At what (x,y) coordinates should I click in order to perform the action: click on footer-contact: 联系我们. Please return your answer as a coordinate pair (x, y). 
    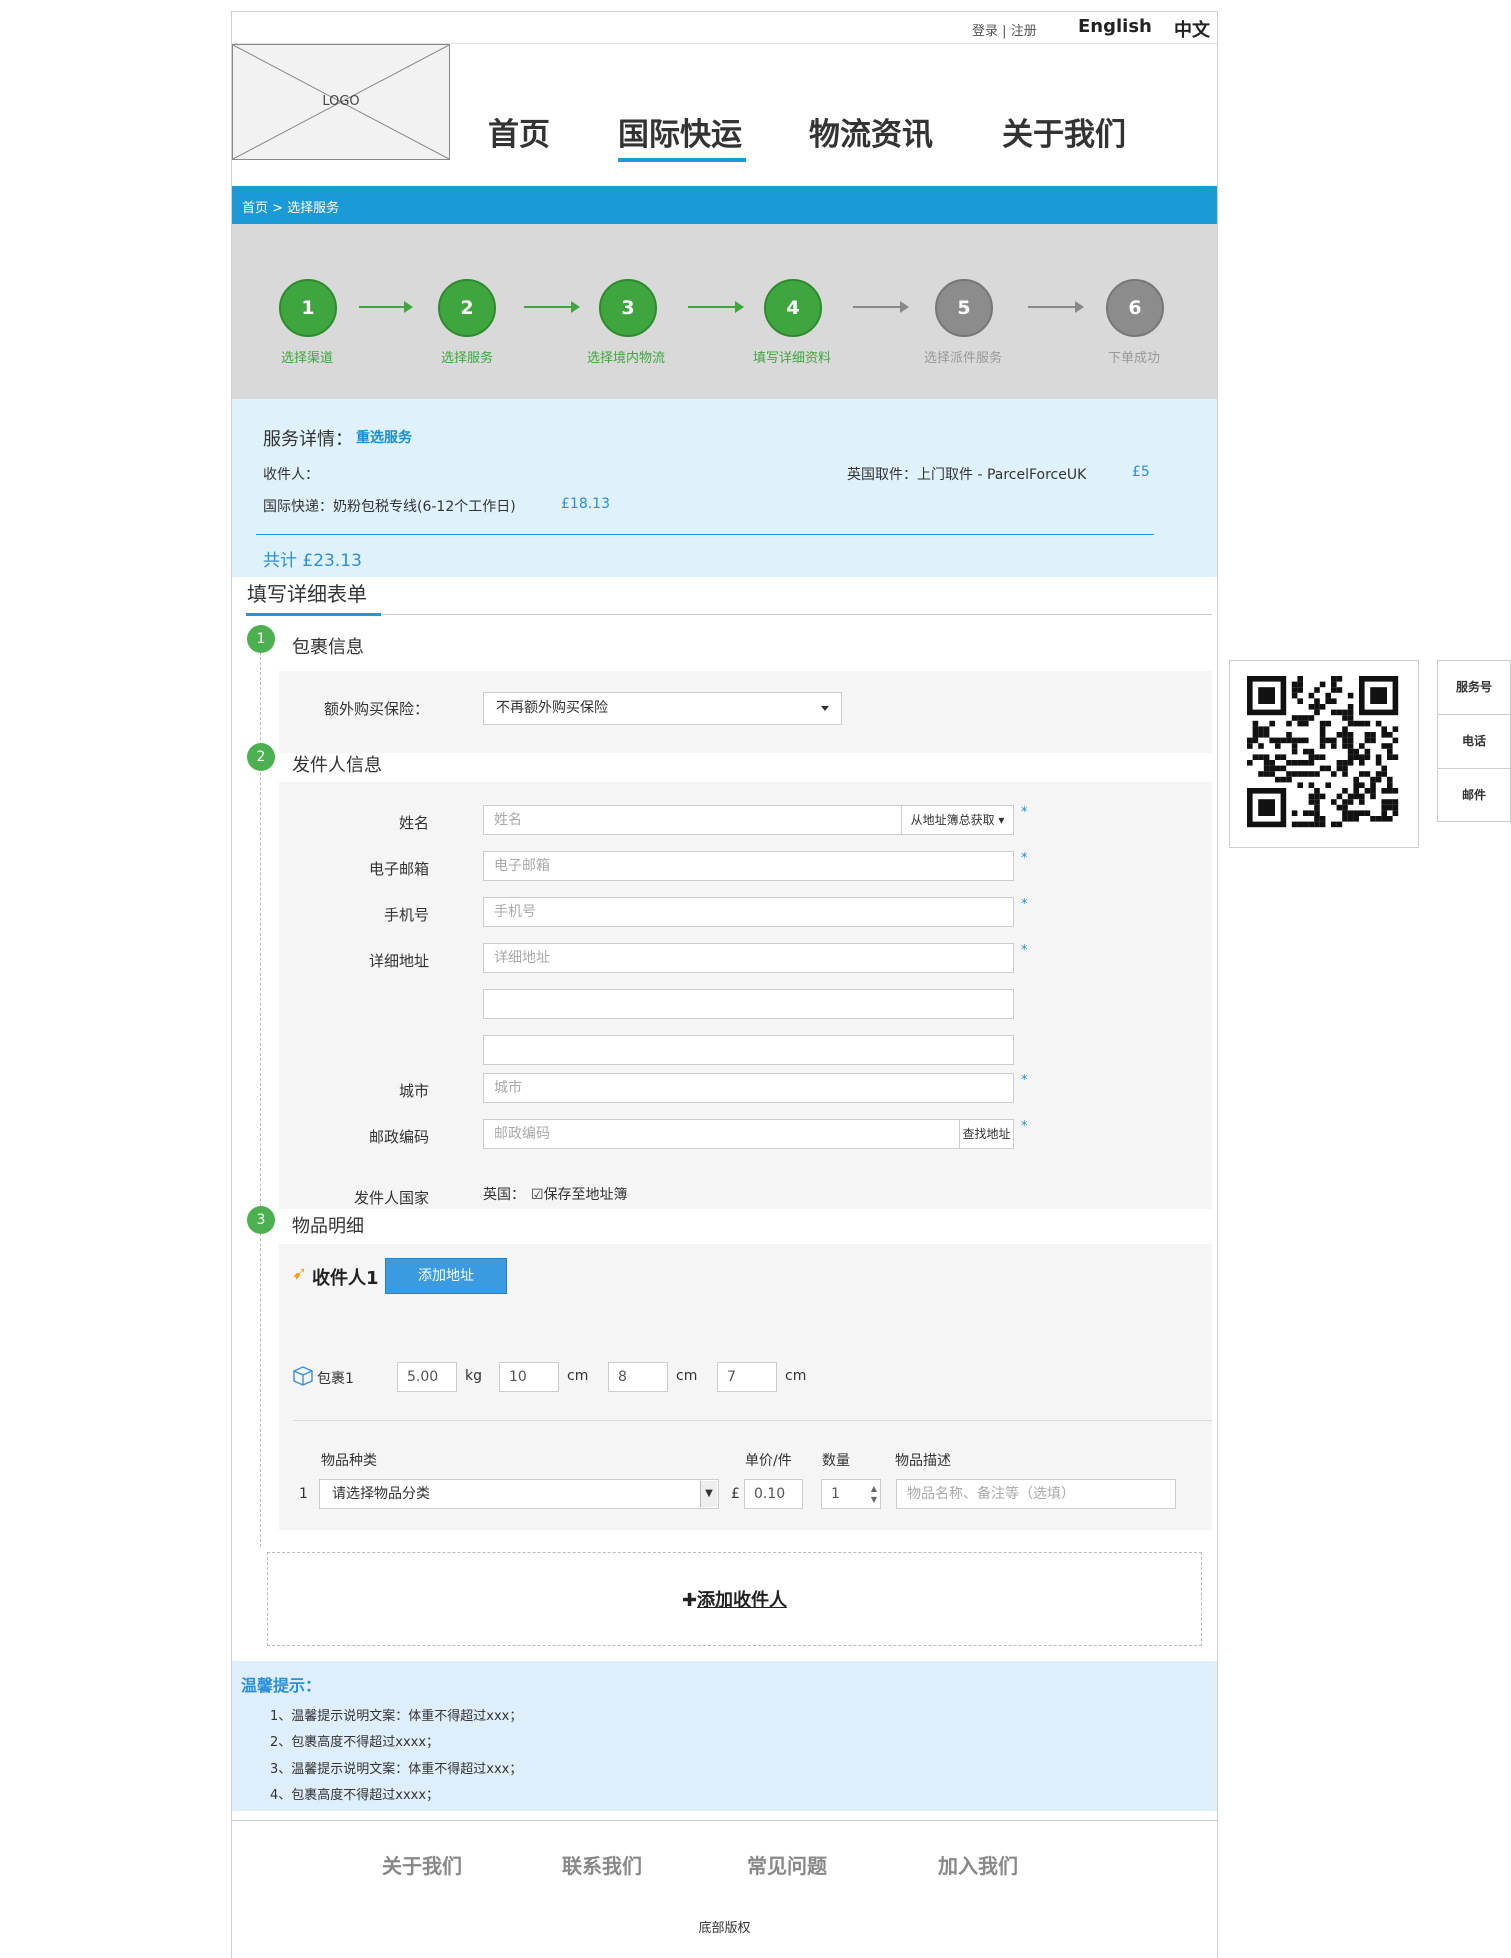
    Looking at the image, I should click on (602, 1864).